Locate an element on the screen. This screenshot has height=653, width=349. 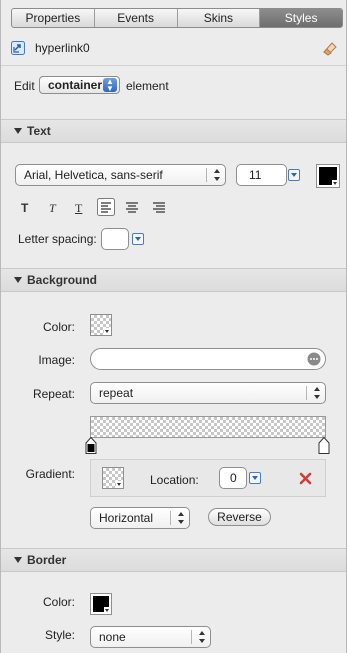
bg-repeat-value: repeat is located at coordinates (116, 393).